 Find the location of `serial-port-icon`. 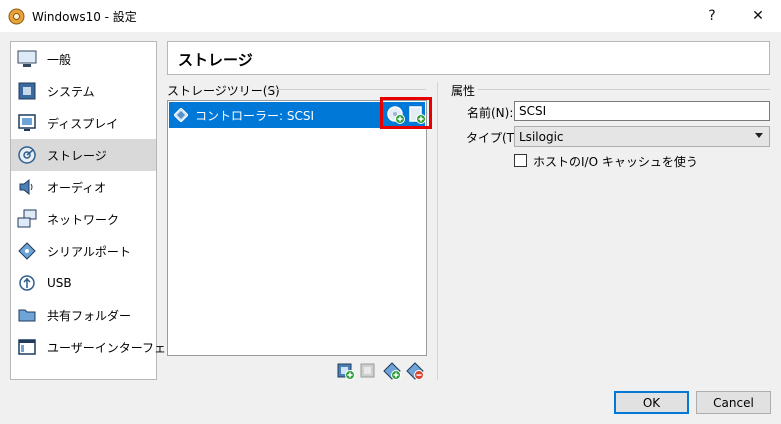

serial-port-icon is located at coordinates (27, 251).